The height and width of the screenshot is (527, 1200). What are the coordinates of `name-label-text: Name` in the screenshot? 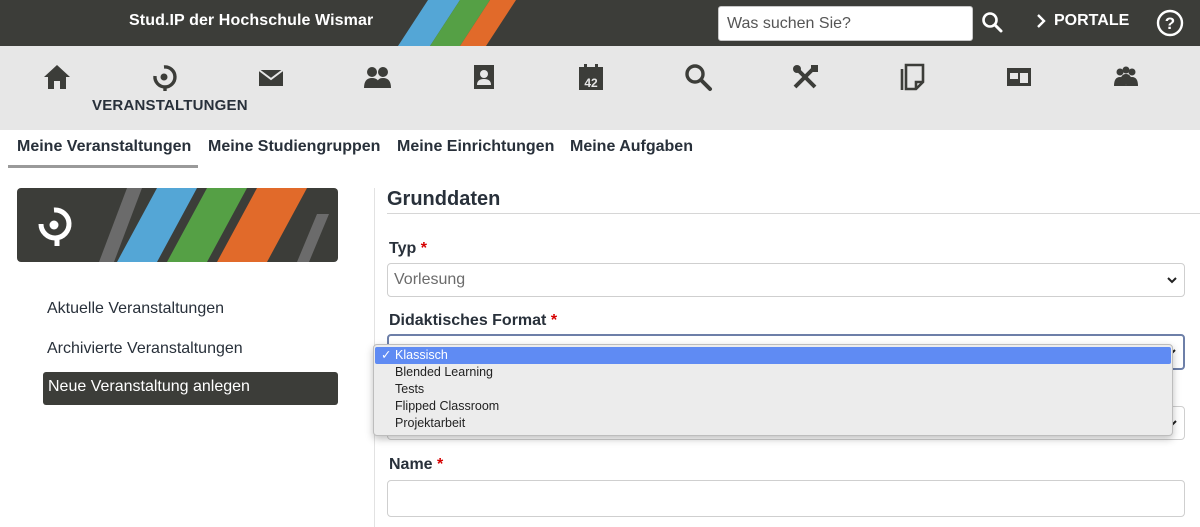 It's located at (411, 464).